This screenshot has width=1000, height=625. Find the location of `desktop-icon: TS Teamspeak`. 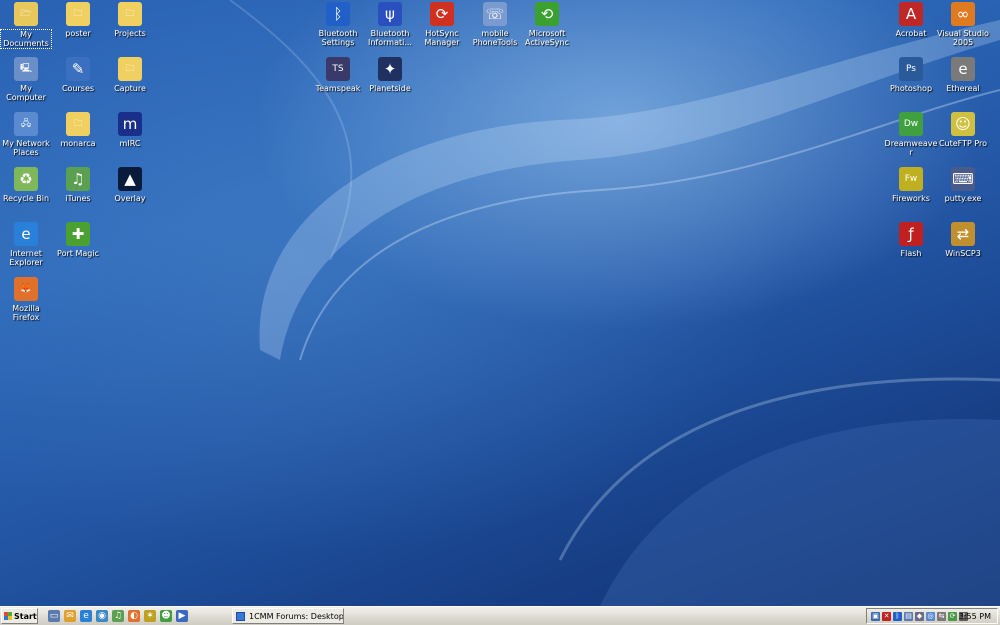

desktop-icon: TS Teamspeak is located at coordinates (338, 74).